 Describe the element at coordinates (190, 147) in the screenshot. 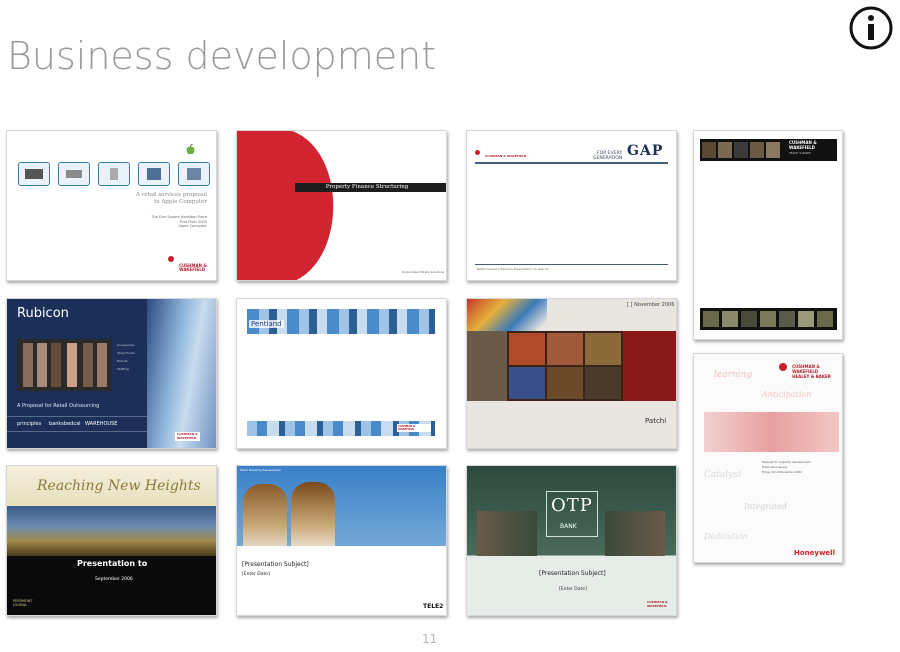

I see `apple-logo-icon` at that location.